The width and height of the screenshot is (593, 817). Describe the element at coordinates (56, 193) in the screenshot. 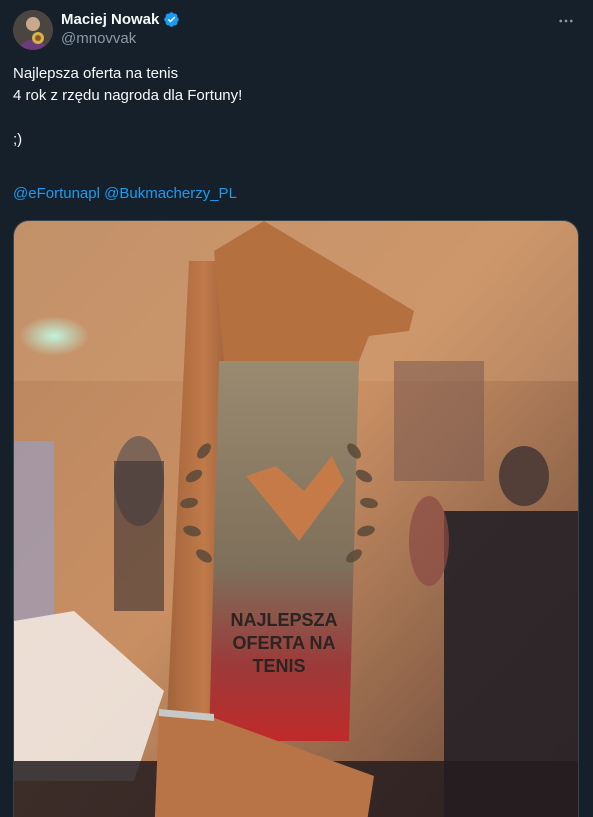

I see `mention-link-efortunapl: @eFortunapl` at that location.